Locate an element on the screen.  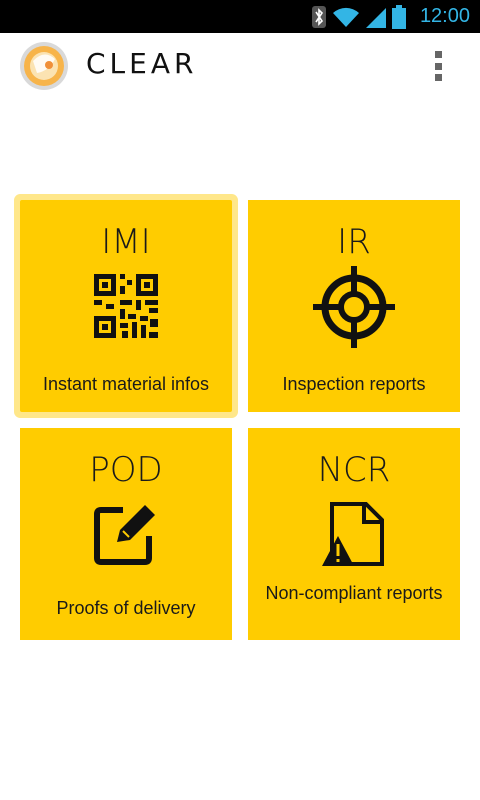
tile-label: Proofs of delivery is located at coordinates (126, 608).